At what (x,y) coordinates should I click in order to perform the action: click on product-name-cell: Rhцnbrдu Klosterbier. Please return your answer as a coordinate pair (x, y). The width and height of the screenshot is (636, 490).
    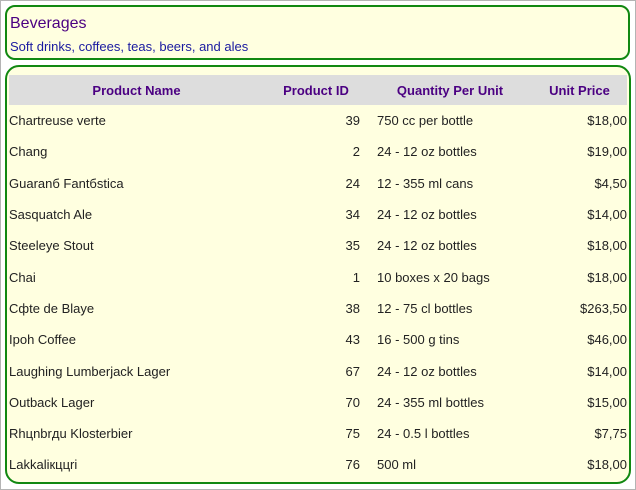
    Looking at the image, I should click on (71, 434).